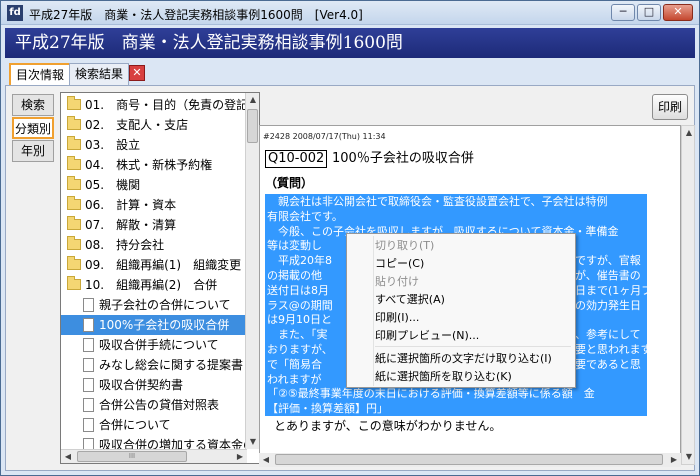  I want to click on tree-folder-item: 06. 計算・資本, so click(154, 205).